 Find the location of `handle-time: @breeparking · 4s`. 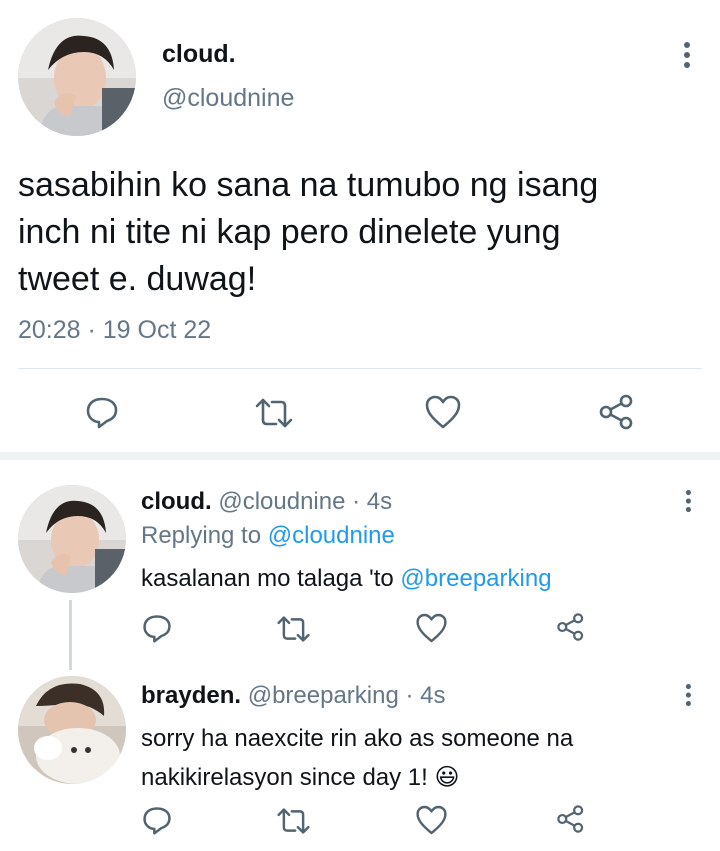

handle-time: @breeparking · 4s is located at coordinates (347, 695).